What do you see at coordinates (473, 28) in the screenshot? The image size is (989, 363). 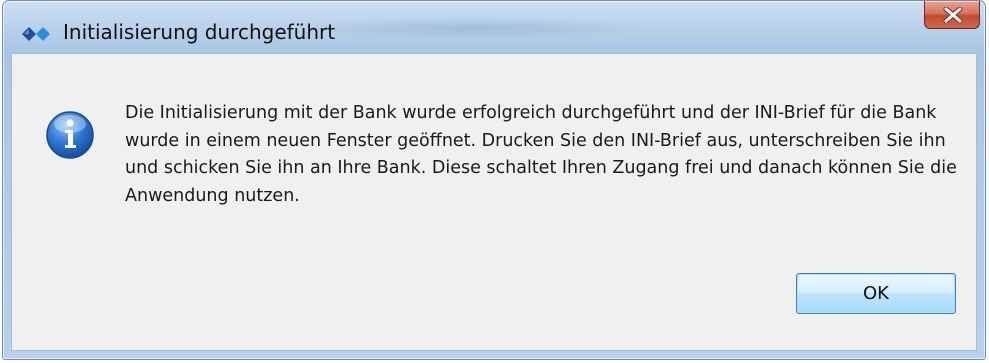 I see `title-bar-glow` at bounding box center [473, 28].